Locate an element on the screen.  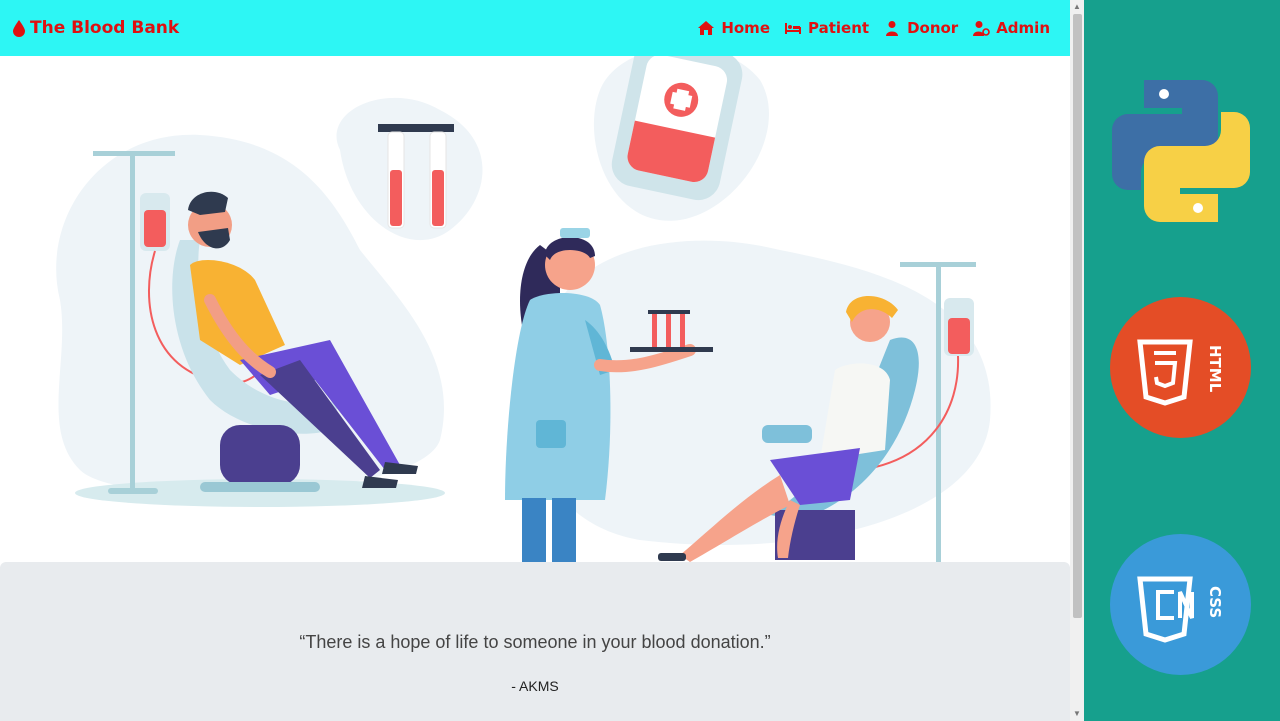
nav-patient-label: Patient is located at coordinates (839, 28).